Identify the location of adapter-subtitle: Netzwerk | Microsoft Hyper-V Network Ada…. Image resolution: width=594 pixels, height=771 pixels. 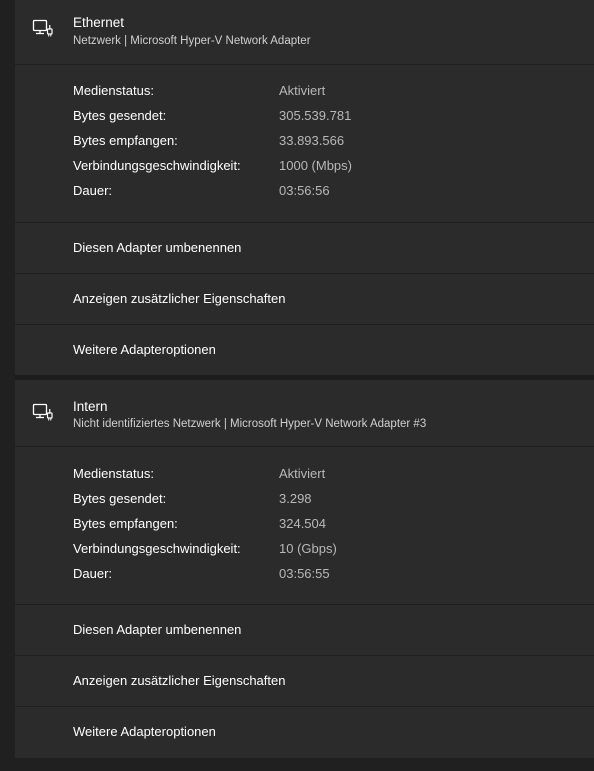
(192, 41).